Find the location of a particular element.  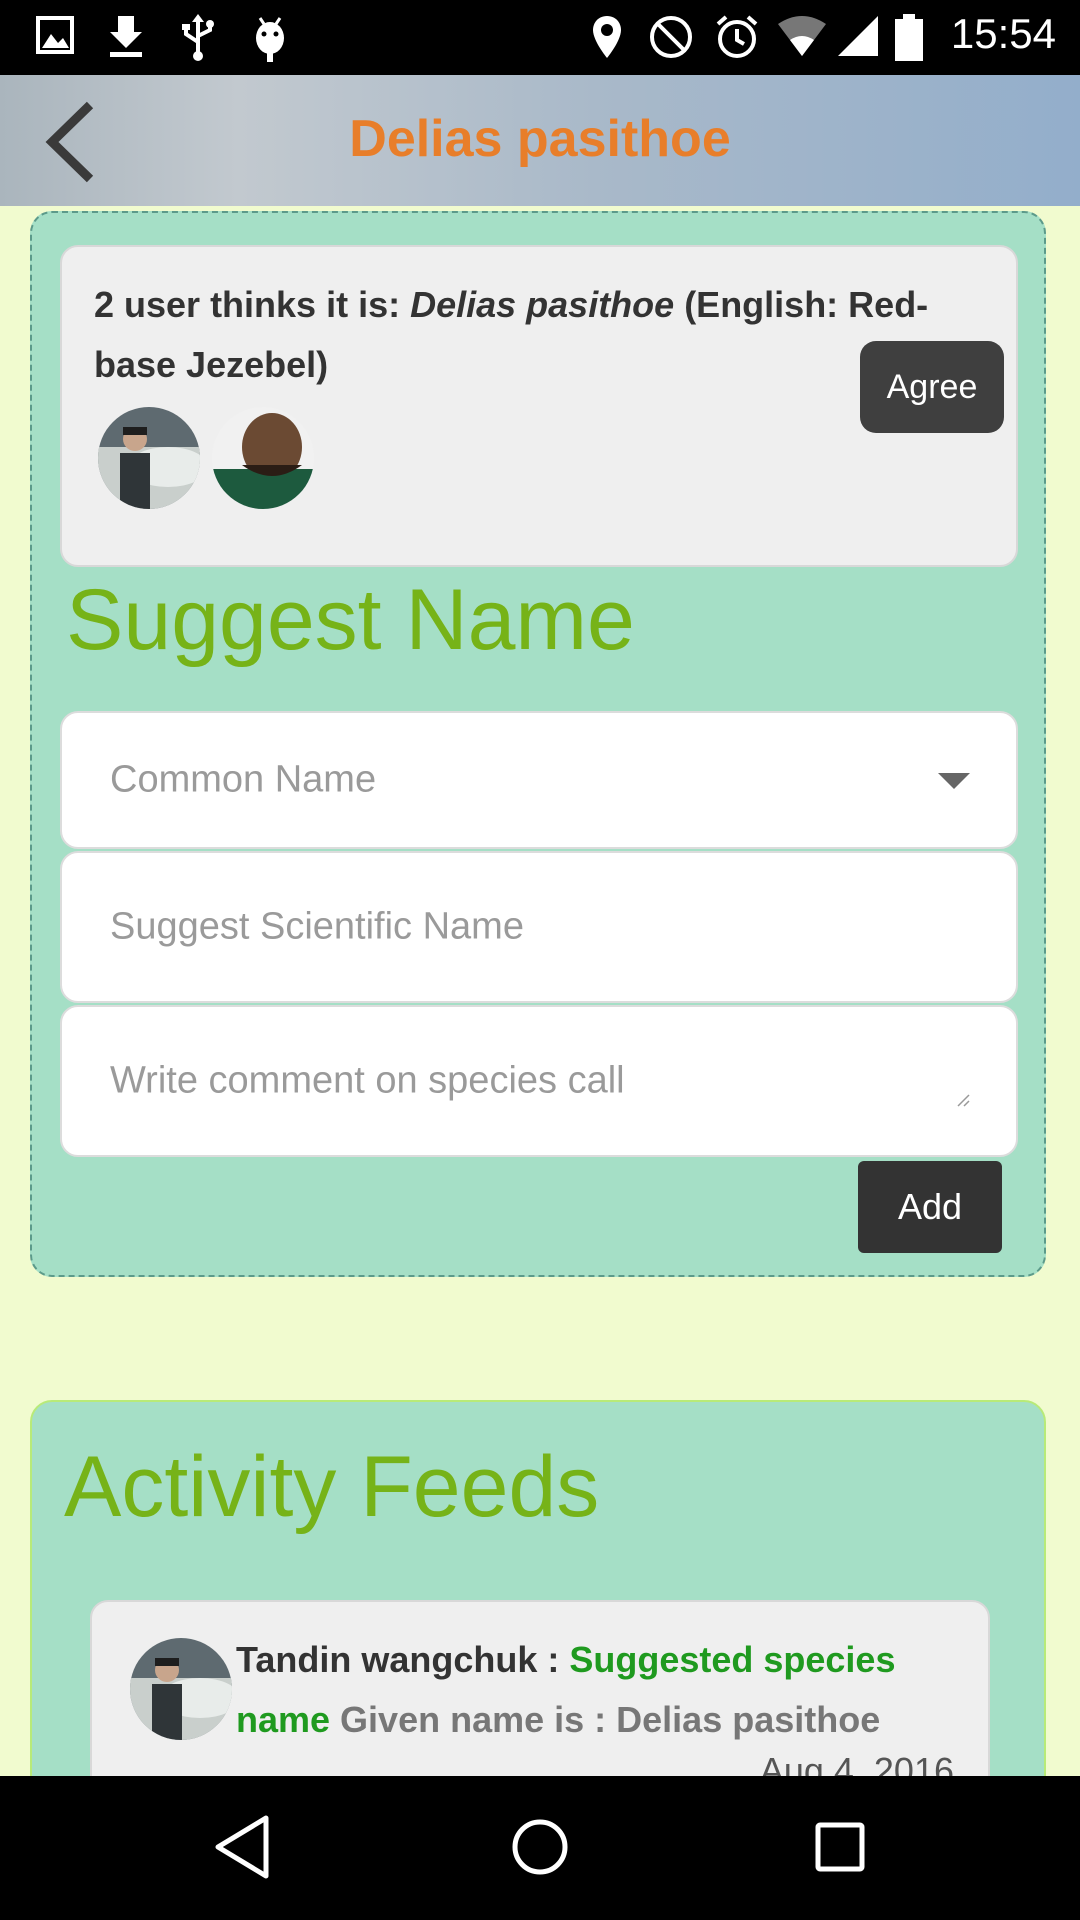

add-button: Add is located at coordinates (930, 1207).